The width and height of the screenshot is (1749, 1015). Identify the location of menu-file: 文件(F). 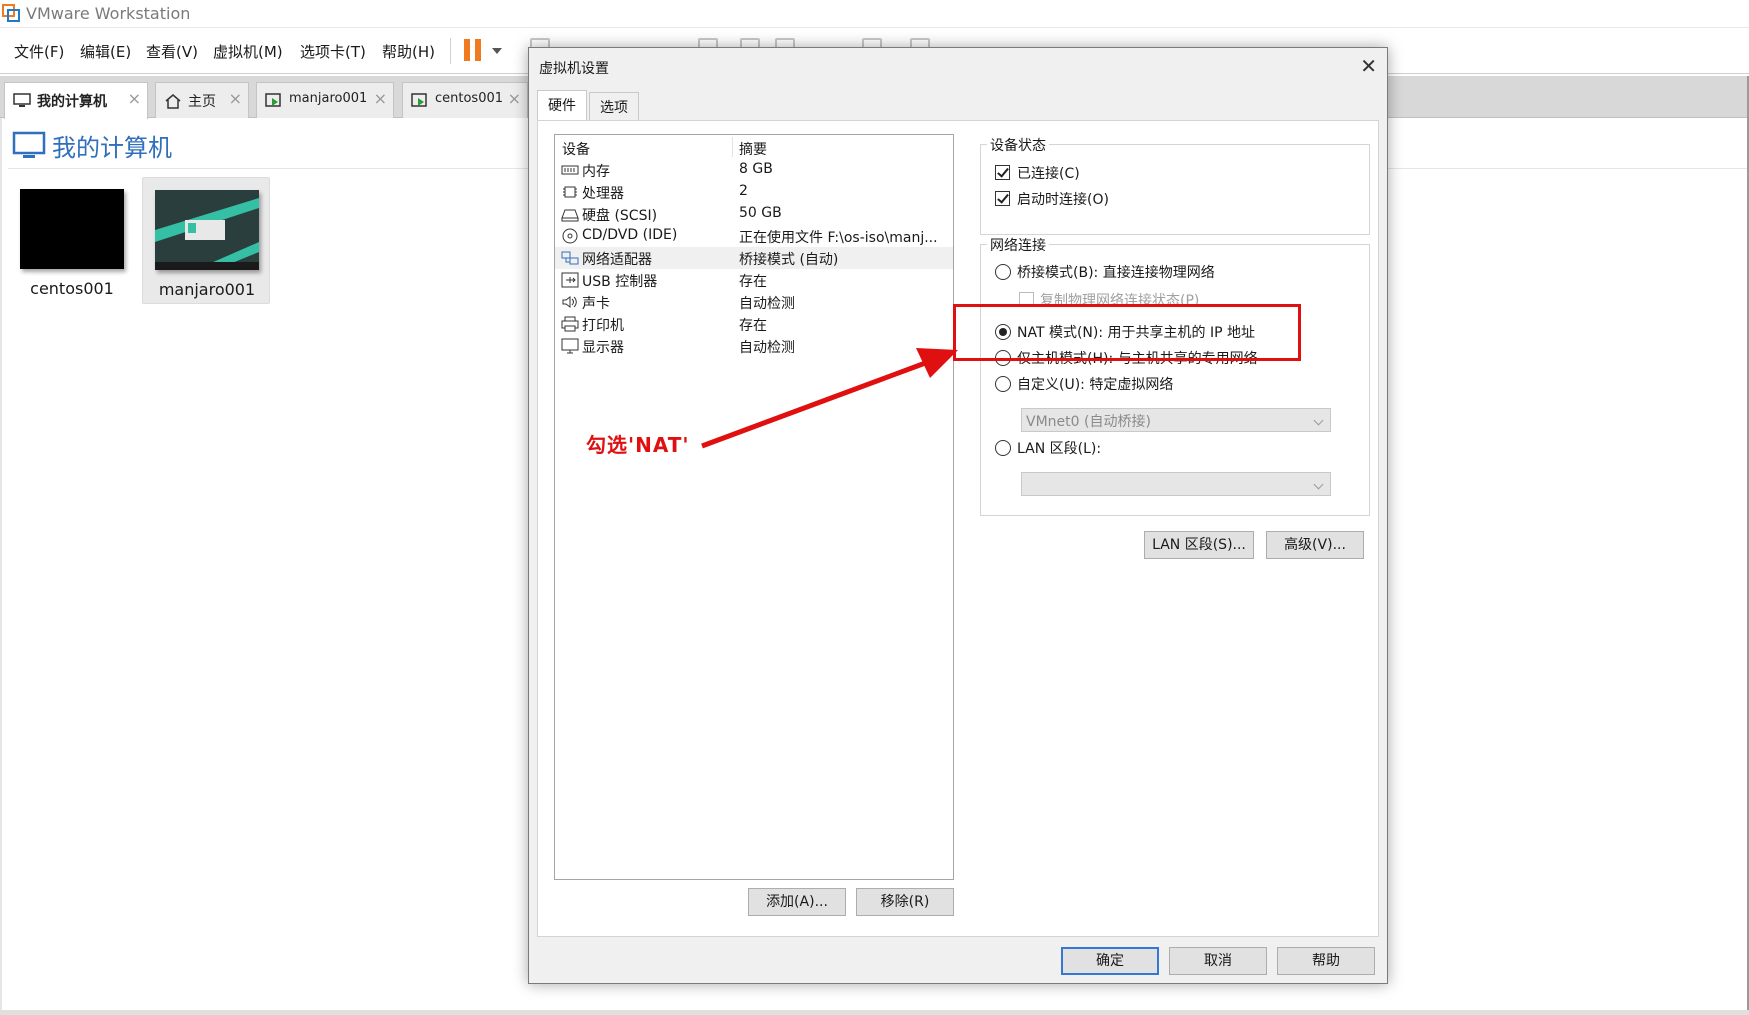
(39, 51).